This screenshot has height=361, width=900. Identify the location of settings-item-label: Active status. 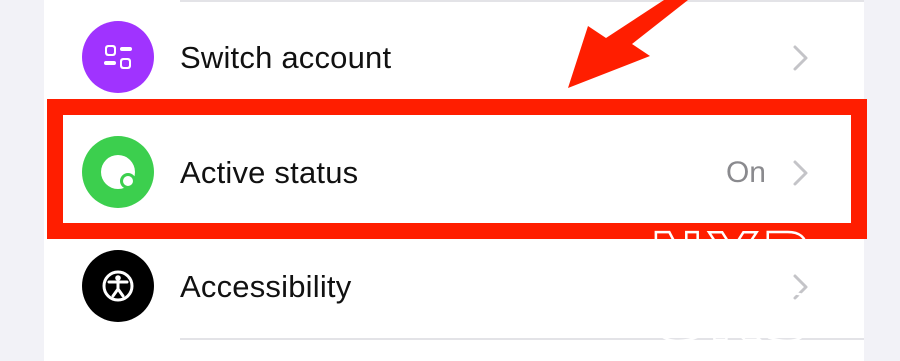
(269, 172).